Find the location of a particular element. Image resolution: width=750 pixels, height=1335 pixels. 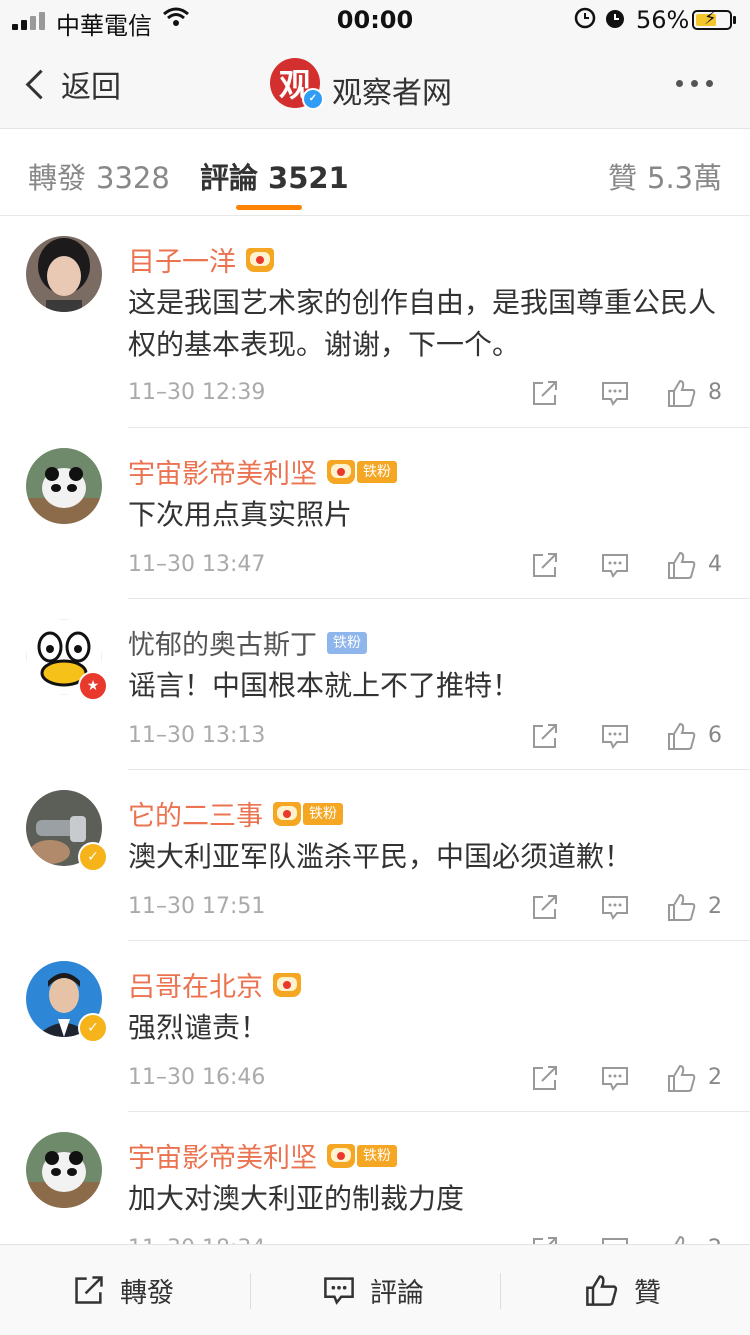

tab-bar: 轉發 3328 評論 3521 贊 5.3萬 is located at coordinates (375, 172).